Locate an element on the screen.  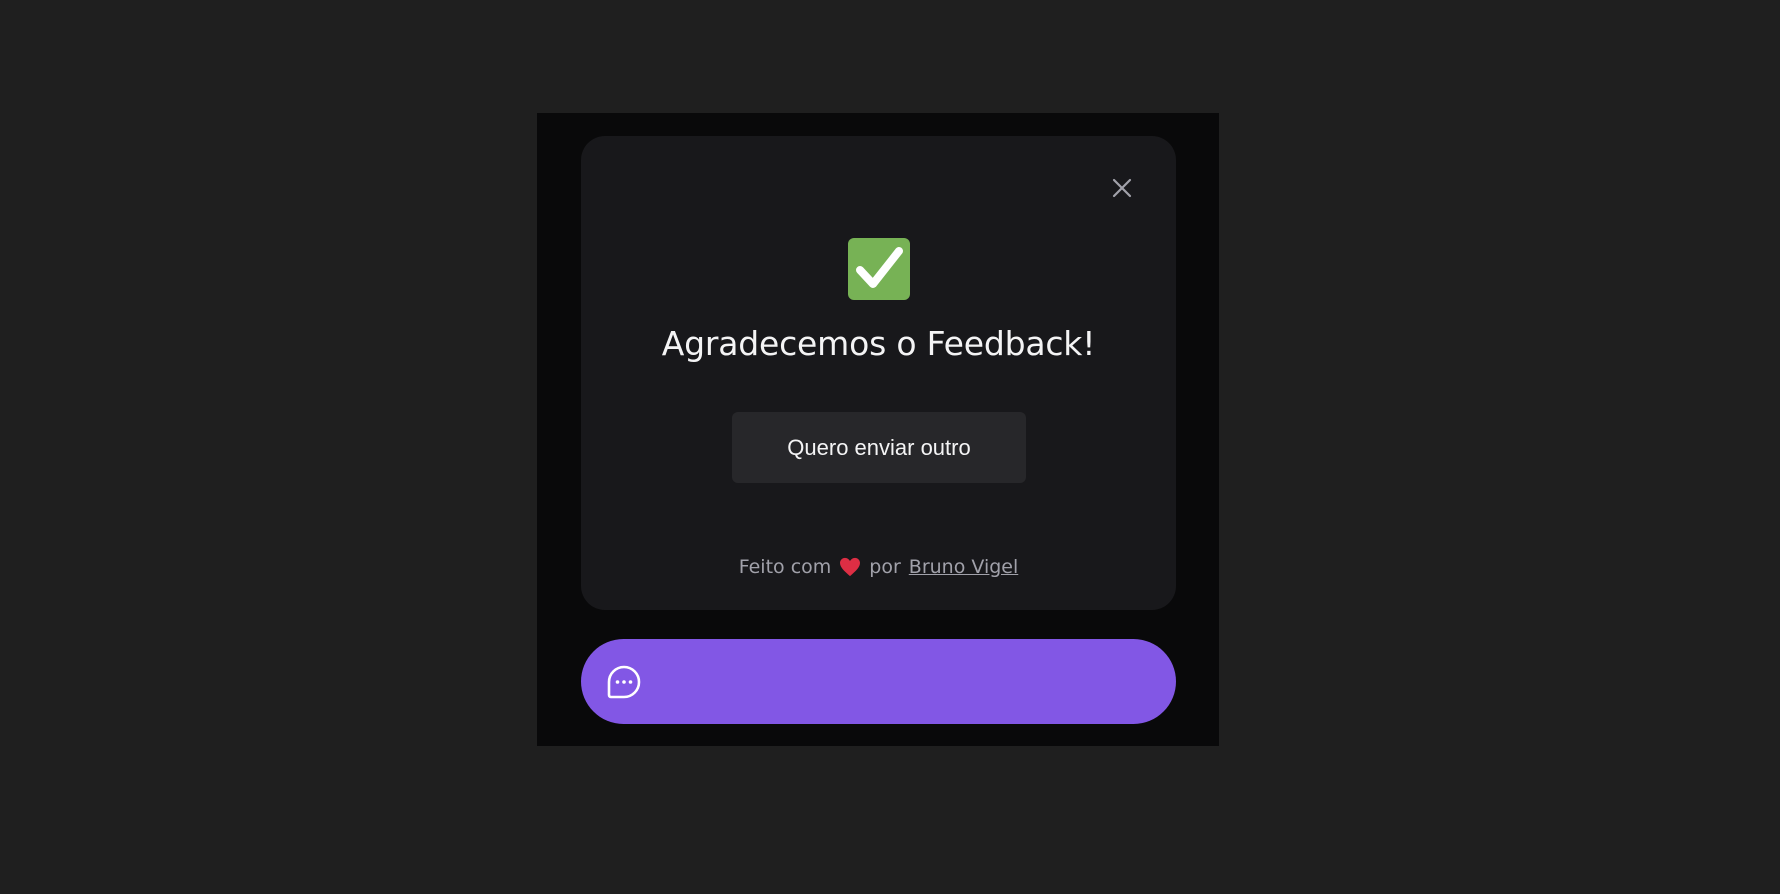
footer-credit: Feito com por Bruno Vigel is located at coordinates (878, 567).